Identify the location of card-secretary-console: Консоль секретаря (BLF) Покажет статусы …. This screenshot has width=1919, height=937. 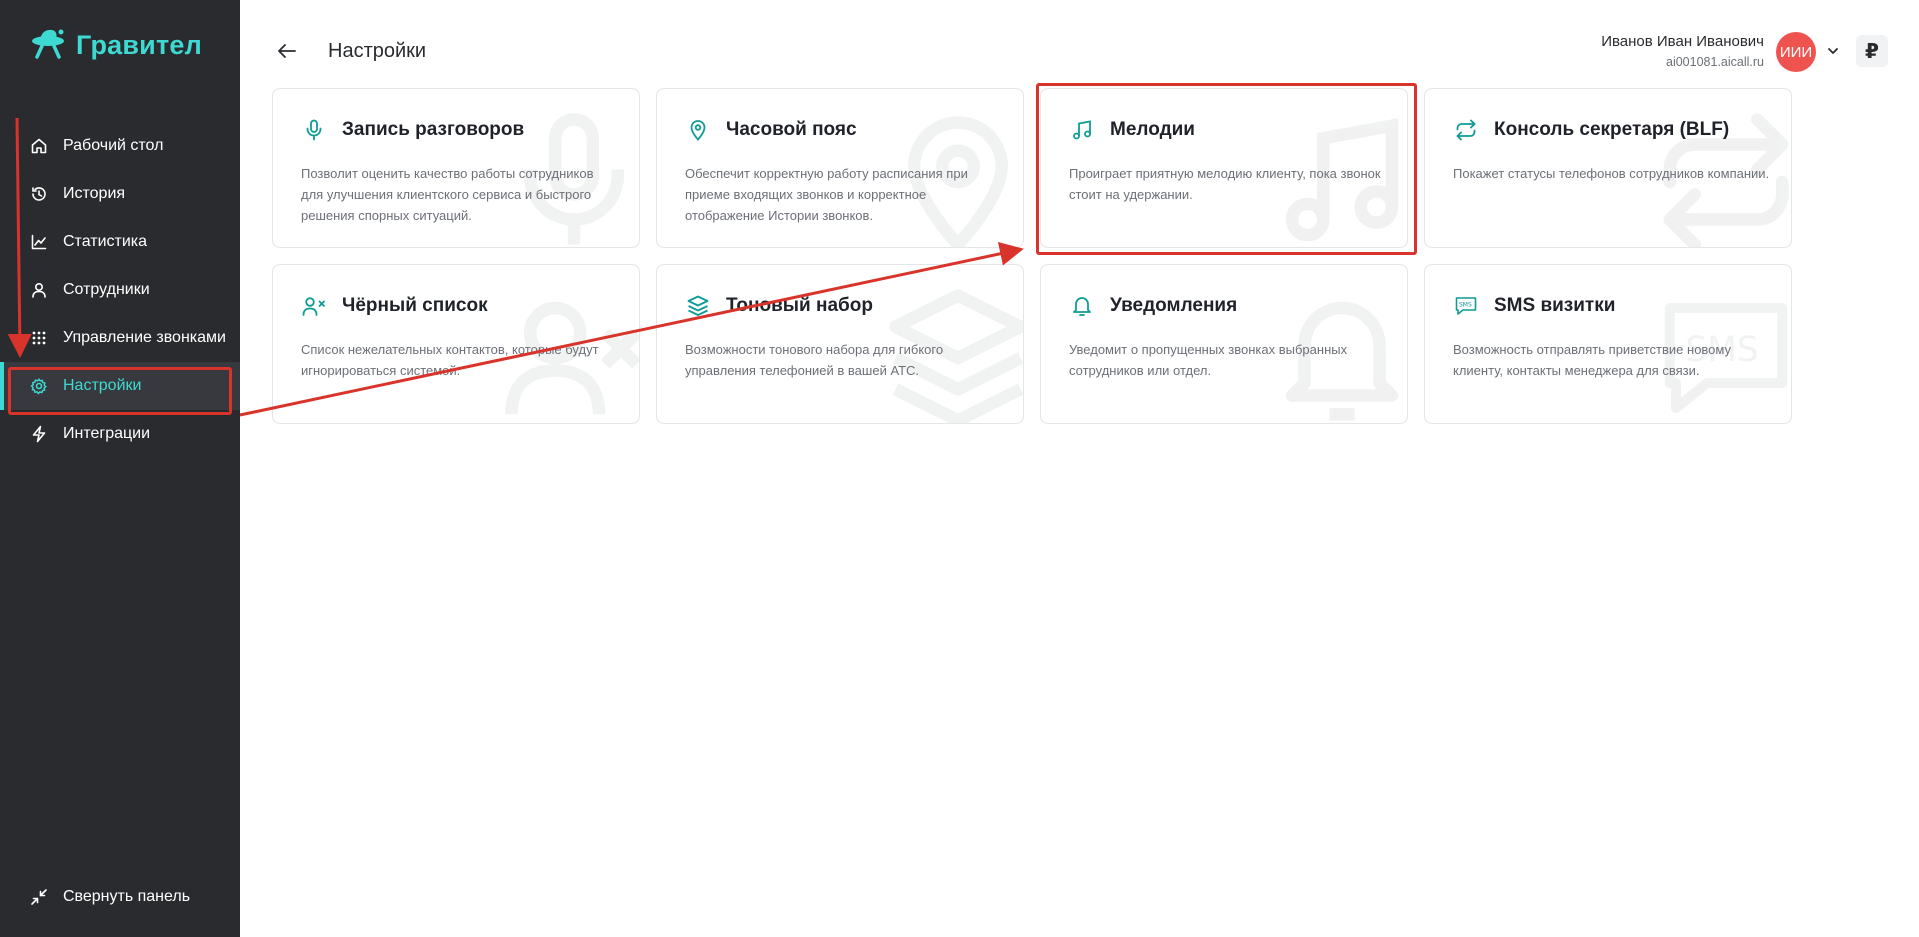
(1608, 168).